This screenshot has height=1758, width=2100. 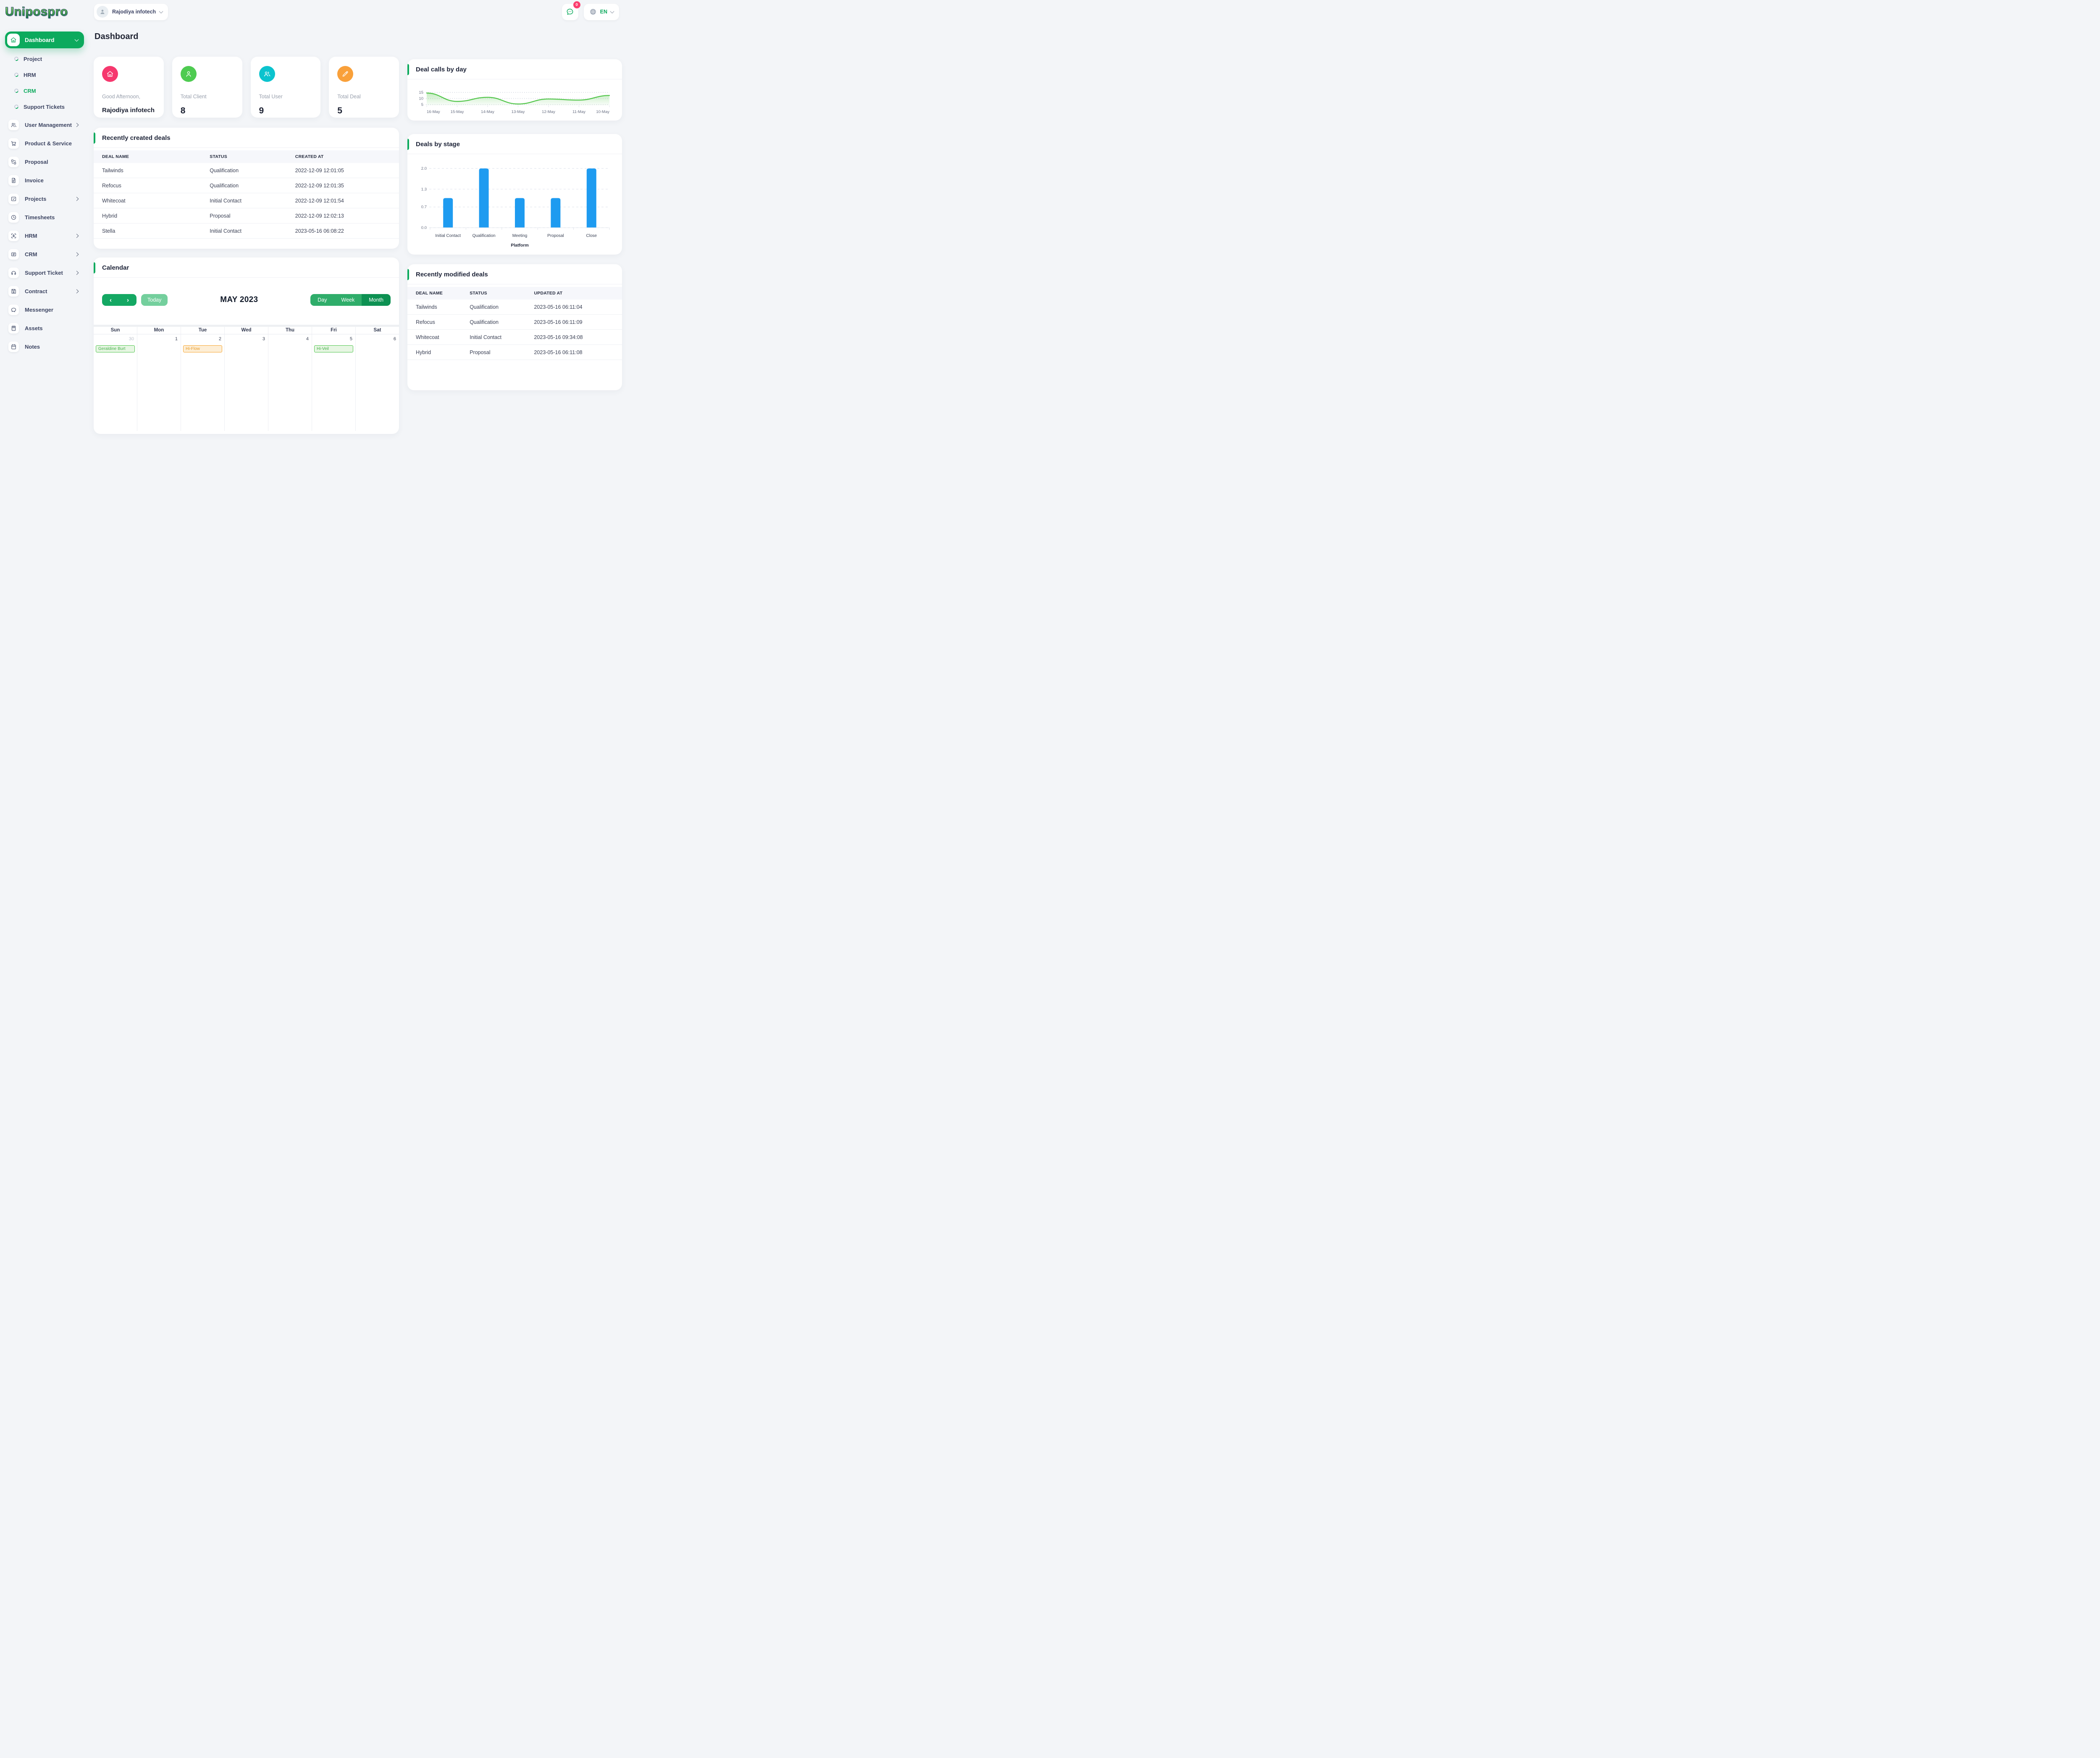 What do you see at coordinates (485, 337) in the screenshot?
I see `status-cell: Initial Contact` at bounding box center [485, 337].